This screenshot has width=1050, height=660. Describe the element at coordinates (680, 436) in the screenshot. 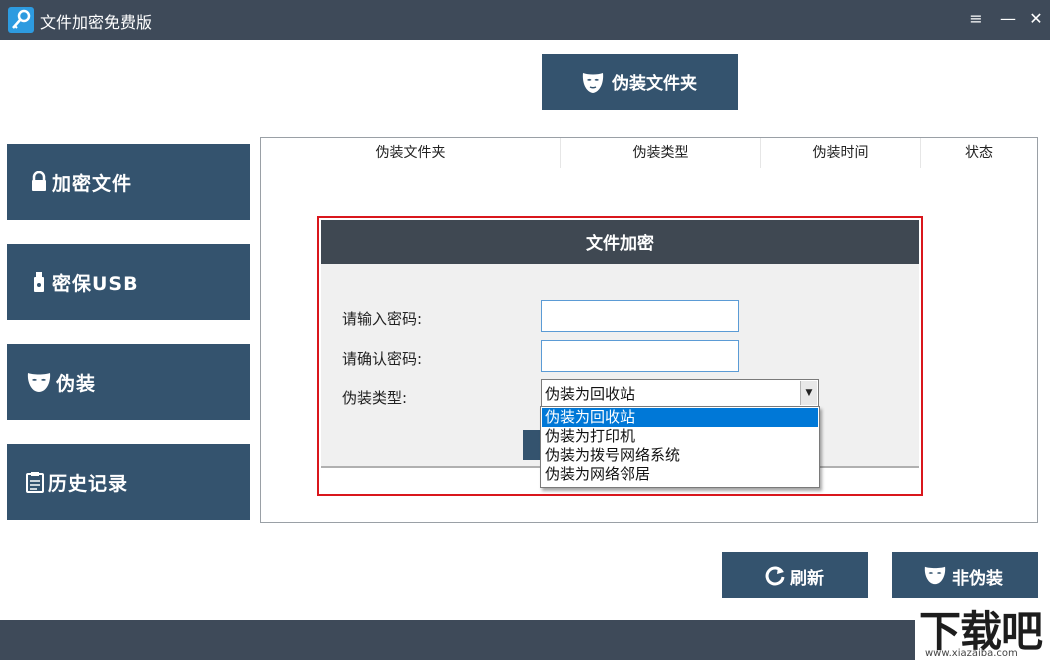

I see `dropdown-option: 伪装为打印机` at that location.